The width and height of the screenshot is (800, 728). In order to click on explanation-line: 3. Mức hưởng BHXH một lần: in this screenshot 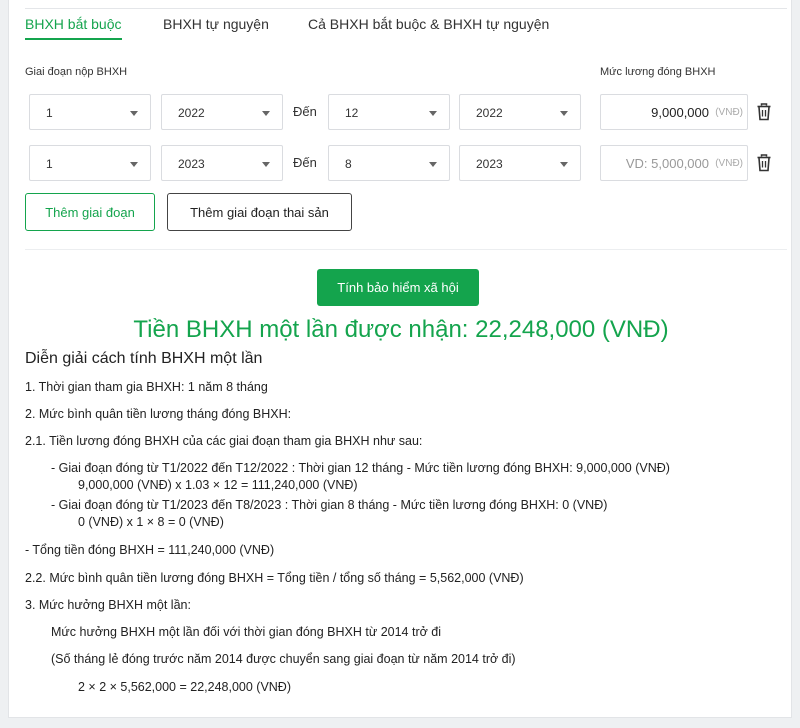, I will do `click(108, 605)`.